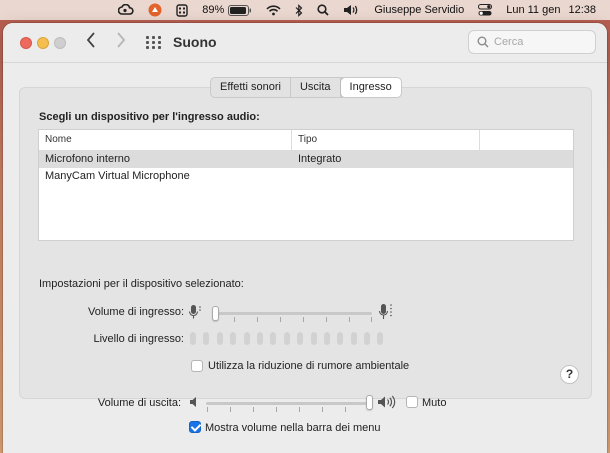 The height and width of the screenshot is (453, 610). What do you see at coordinates (43, 43) in the screenshot?
I see `minimize-button` at bounding box center [43, 43].